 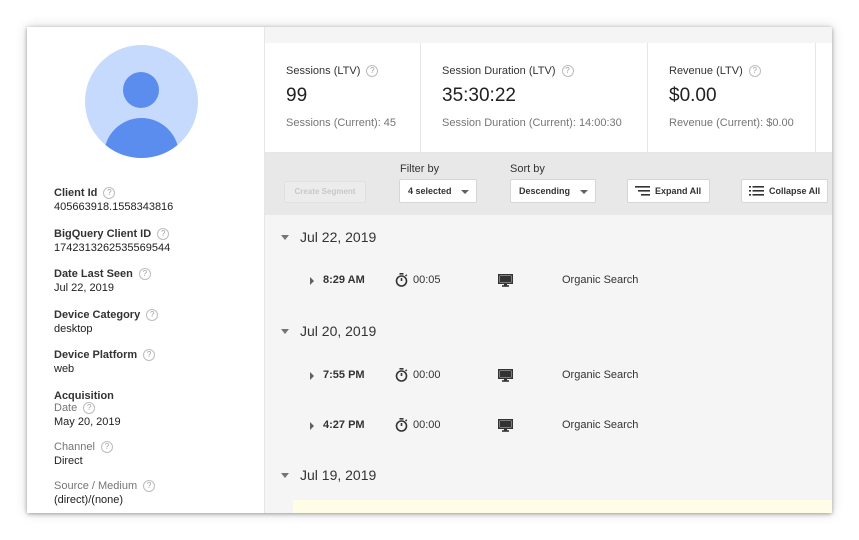 What do you see at coordinates (545, 191) in the screenshot?
I see `sort-value: Descending` at bounding box center [545, 191].